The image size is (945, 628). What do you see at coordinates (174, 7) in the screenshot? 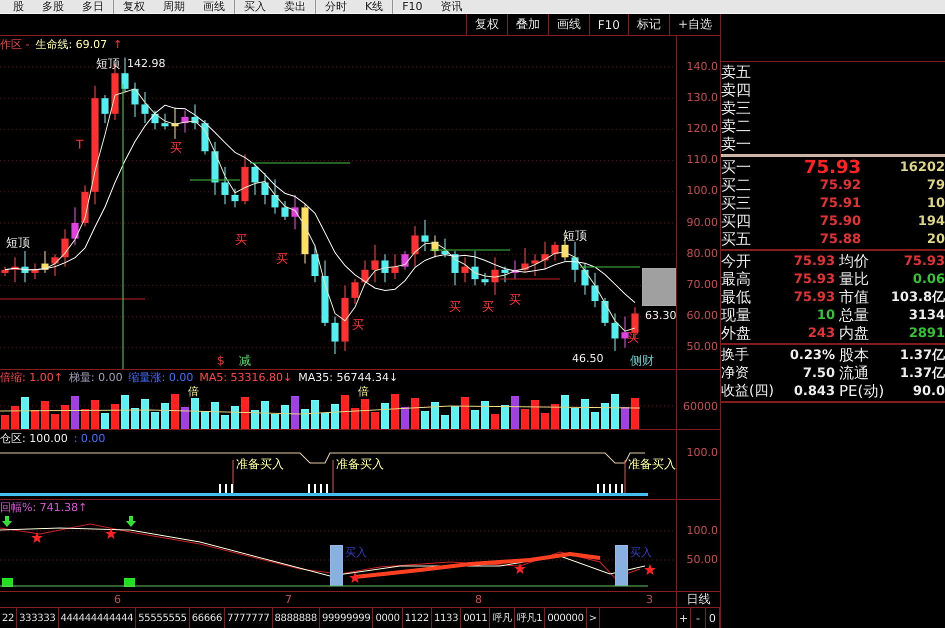
I see `menu-item: 周期` at bounding box center [174, 7].